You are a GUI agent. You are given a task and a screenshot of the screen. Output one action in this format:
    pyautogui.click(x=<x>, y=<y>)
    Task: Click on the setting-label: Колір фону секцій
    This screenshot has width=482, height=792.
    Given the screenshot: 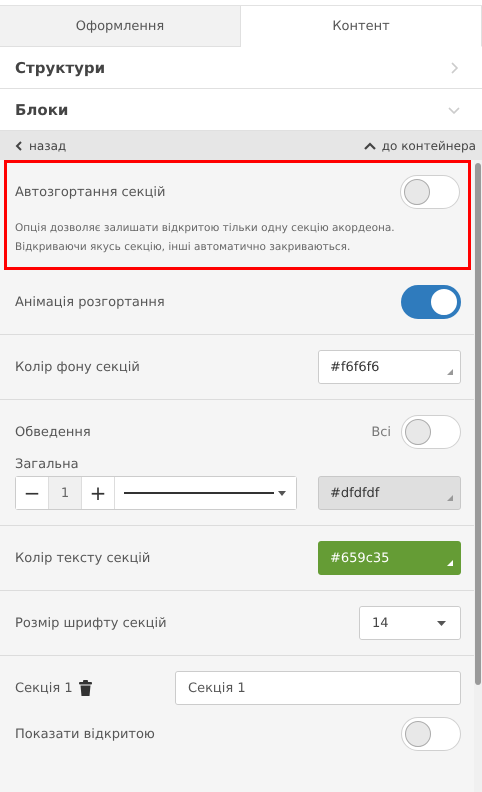 What is the action you would take?
    pyautogui.click(x=77, y=367)
    